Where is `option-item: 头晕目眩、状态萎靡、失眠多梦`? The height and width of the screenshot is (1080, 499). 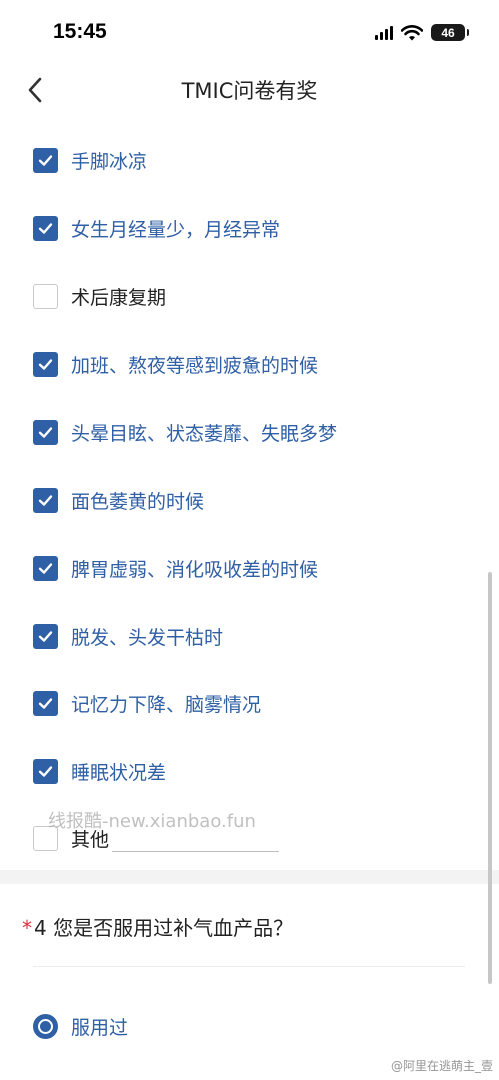 option-item: 头晕目眩、状态萎靡、失眠多梦 is located at coordinates (185, 432).